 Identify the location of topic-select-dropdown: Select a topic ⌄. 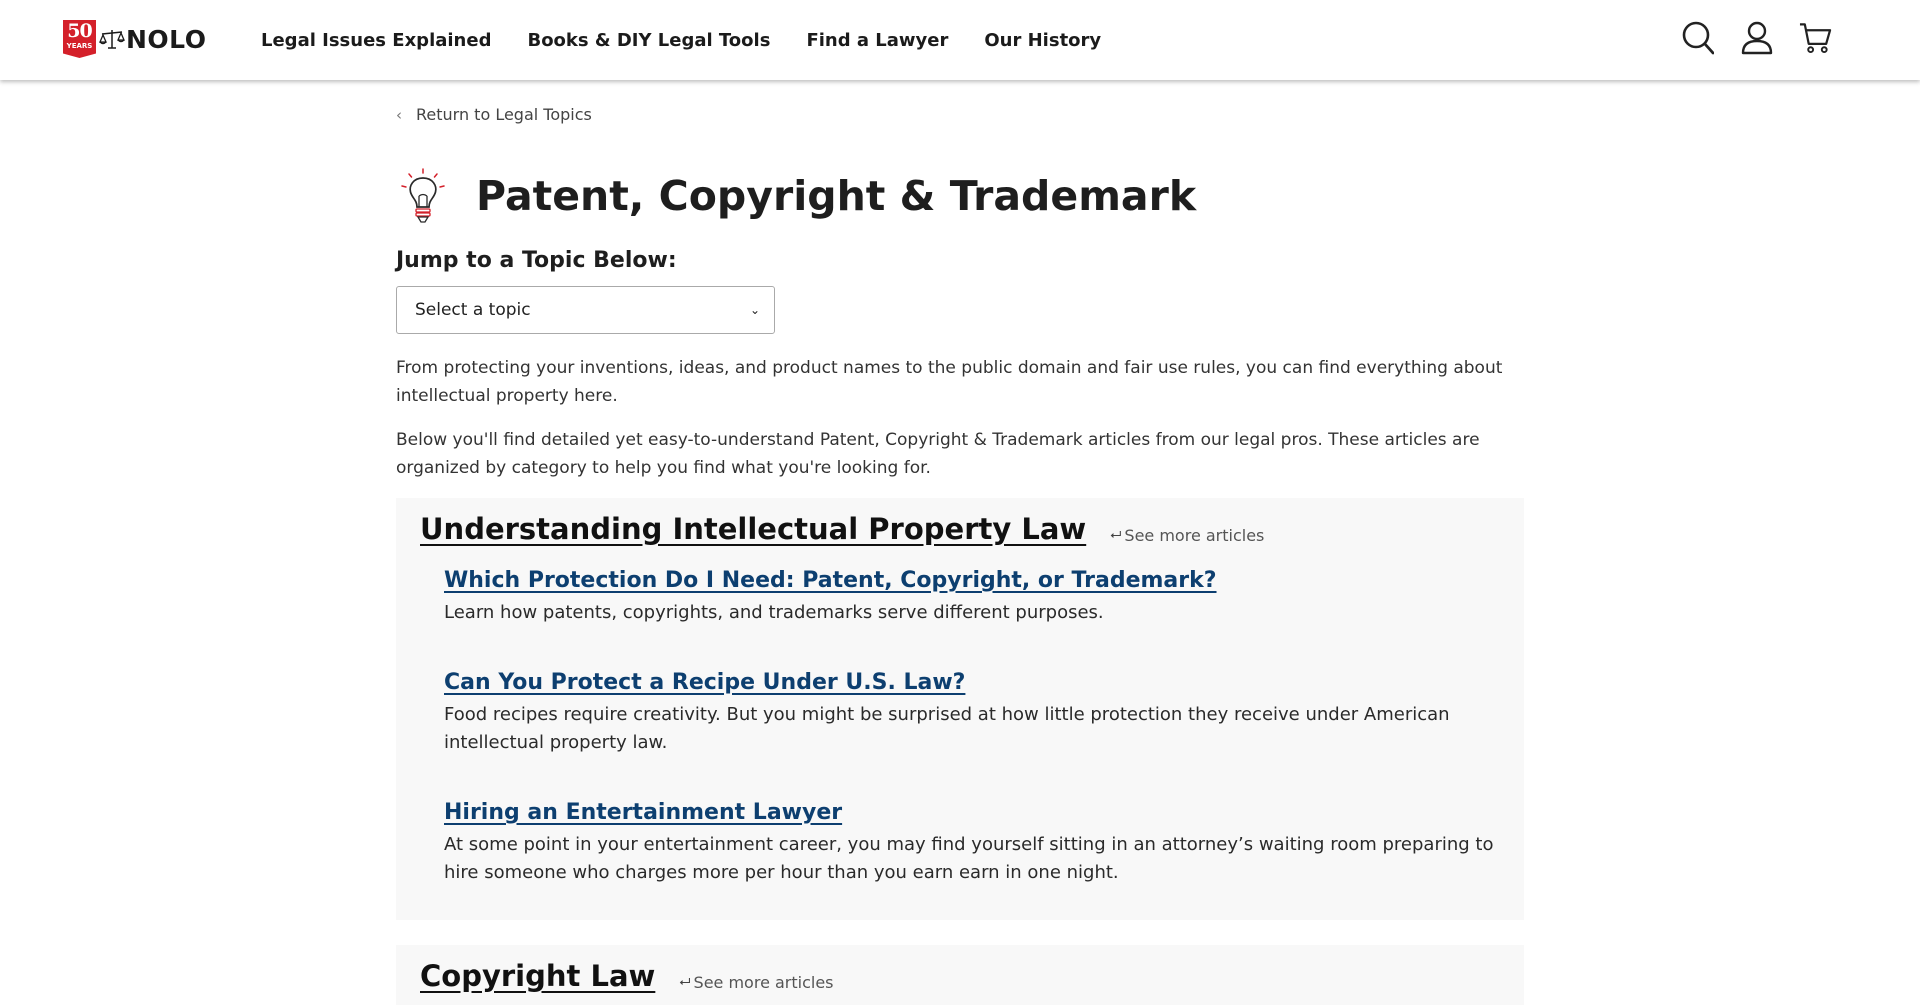
(585, 310).